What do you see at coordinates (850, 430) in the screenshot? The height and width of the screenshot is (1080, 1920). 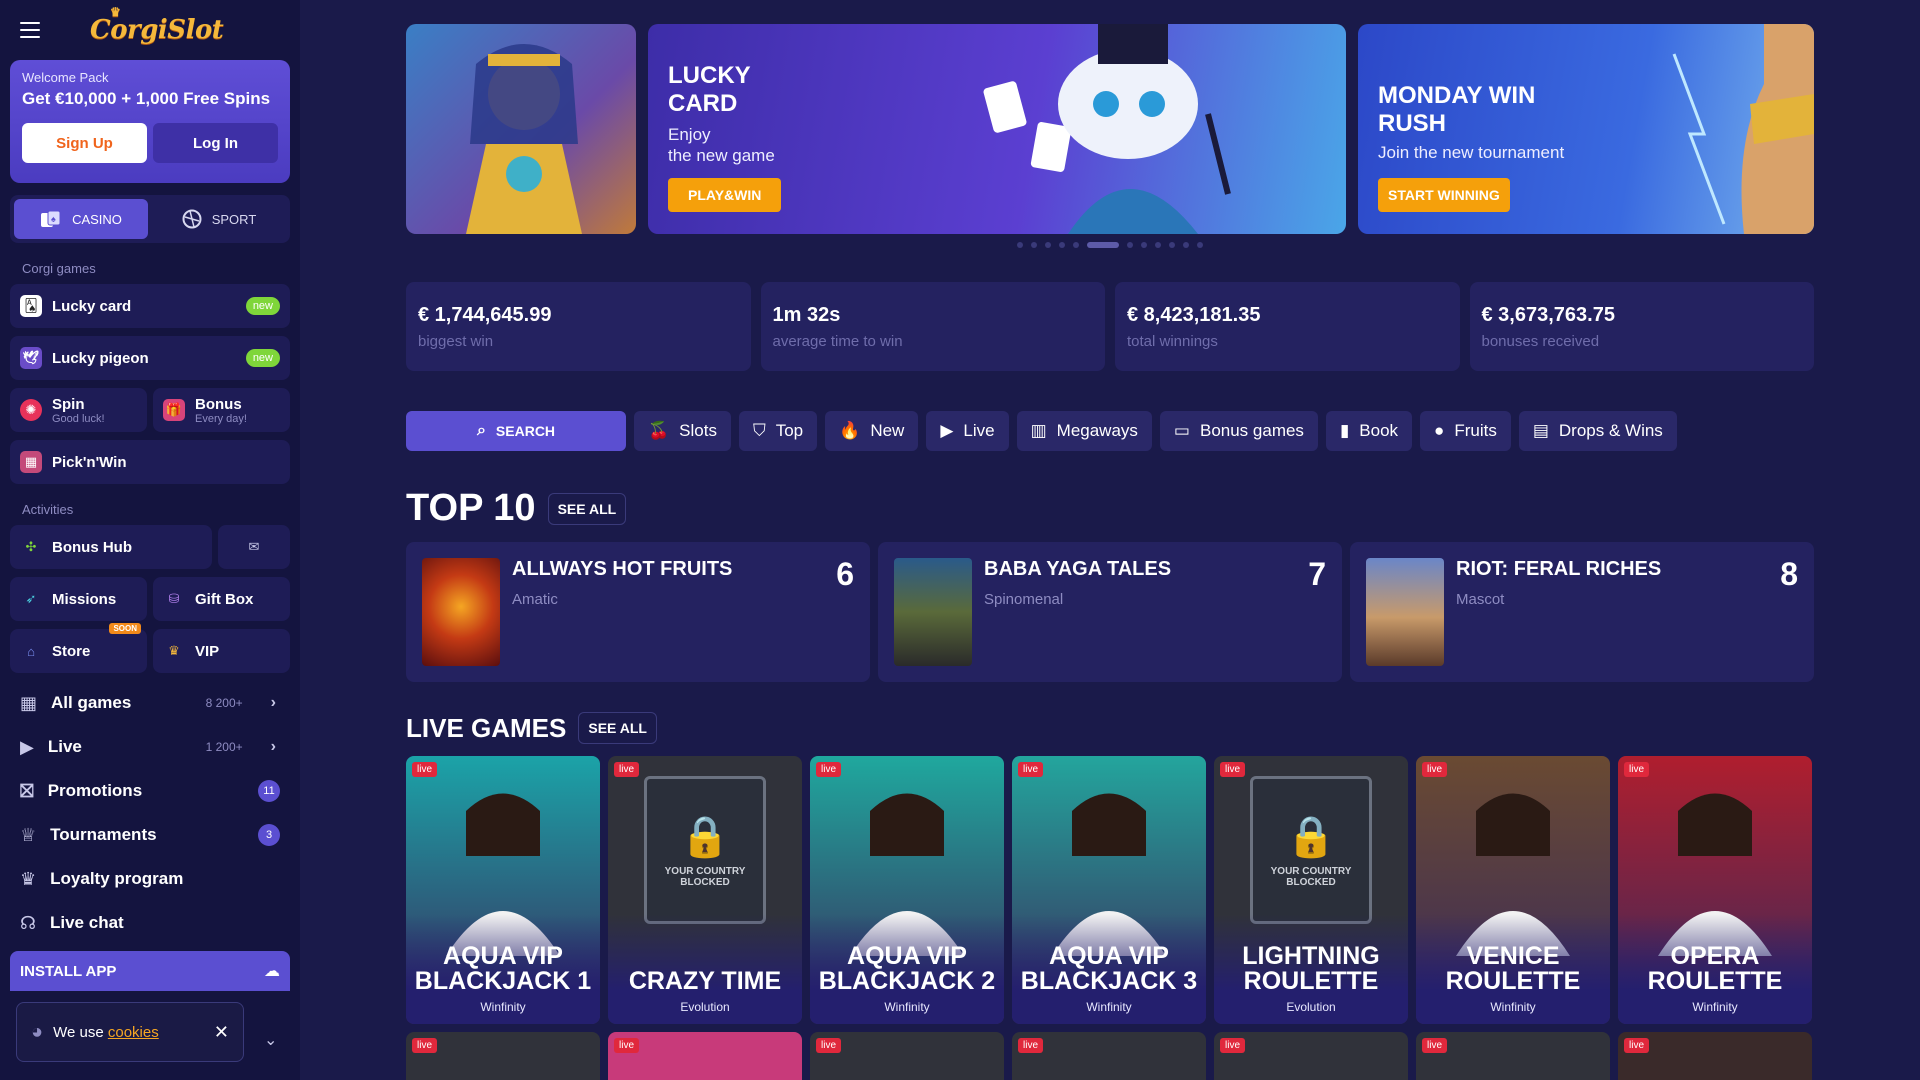 I see `fire-icon: 🔥` at bounding box center [850, 430].